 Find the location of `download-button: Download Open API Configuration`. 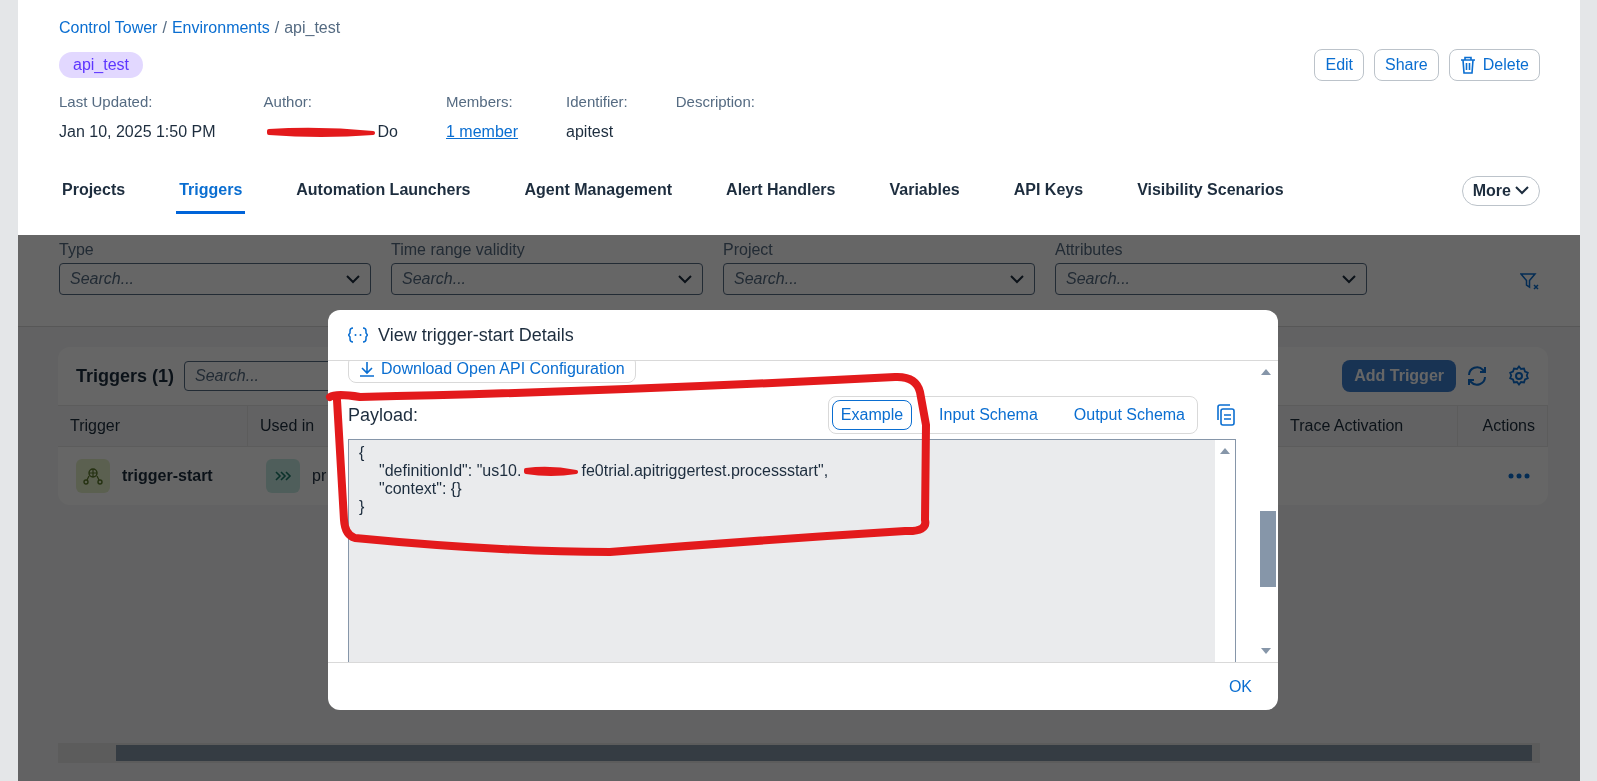

download-button: Download Open API Configuration is located at coordinates (492, 372).